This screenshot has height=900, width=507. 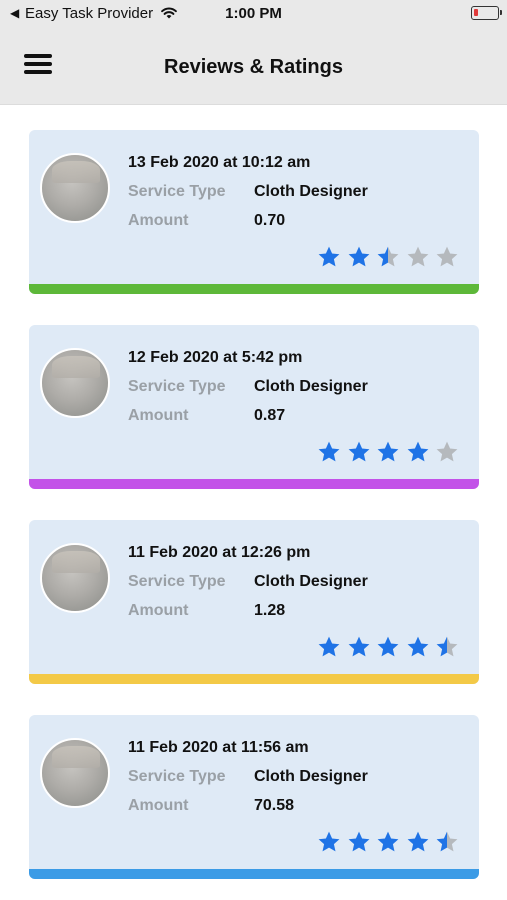 What do you see at coordinates (270, 415) in the screenshot?
I see `amount-value: 0.87` at bounding box center [270, 415].